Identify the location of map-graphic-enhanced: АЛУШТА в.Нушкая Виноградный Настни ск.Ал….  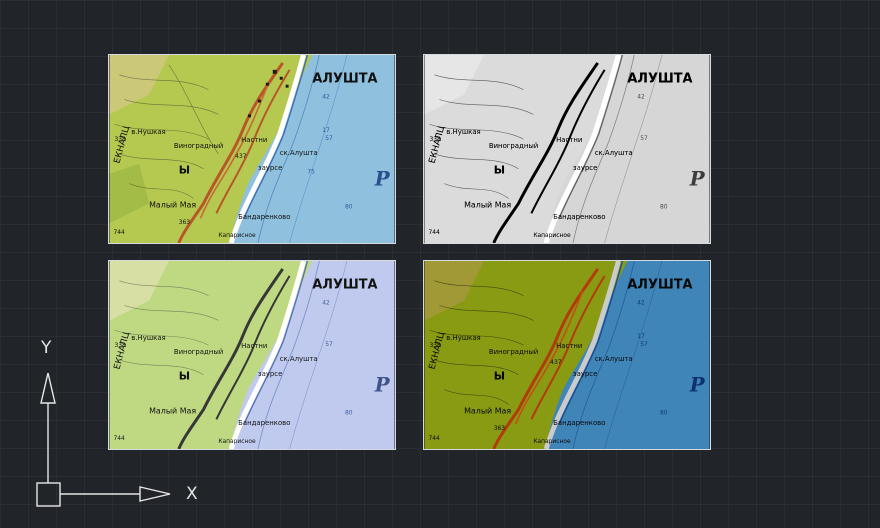
(567, 355).